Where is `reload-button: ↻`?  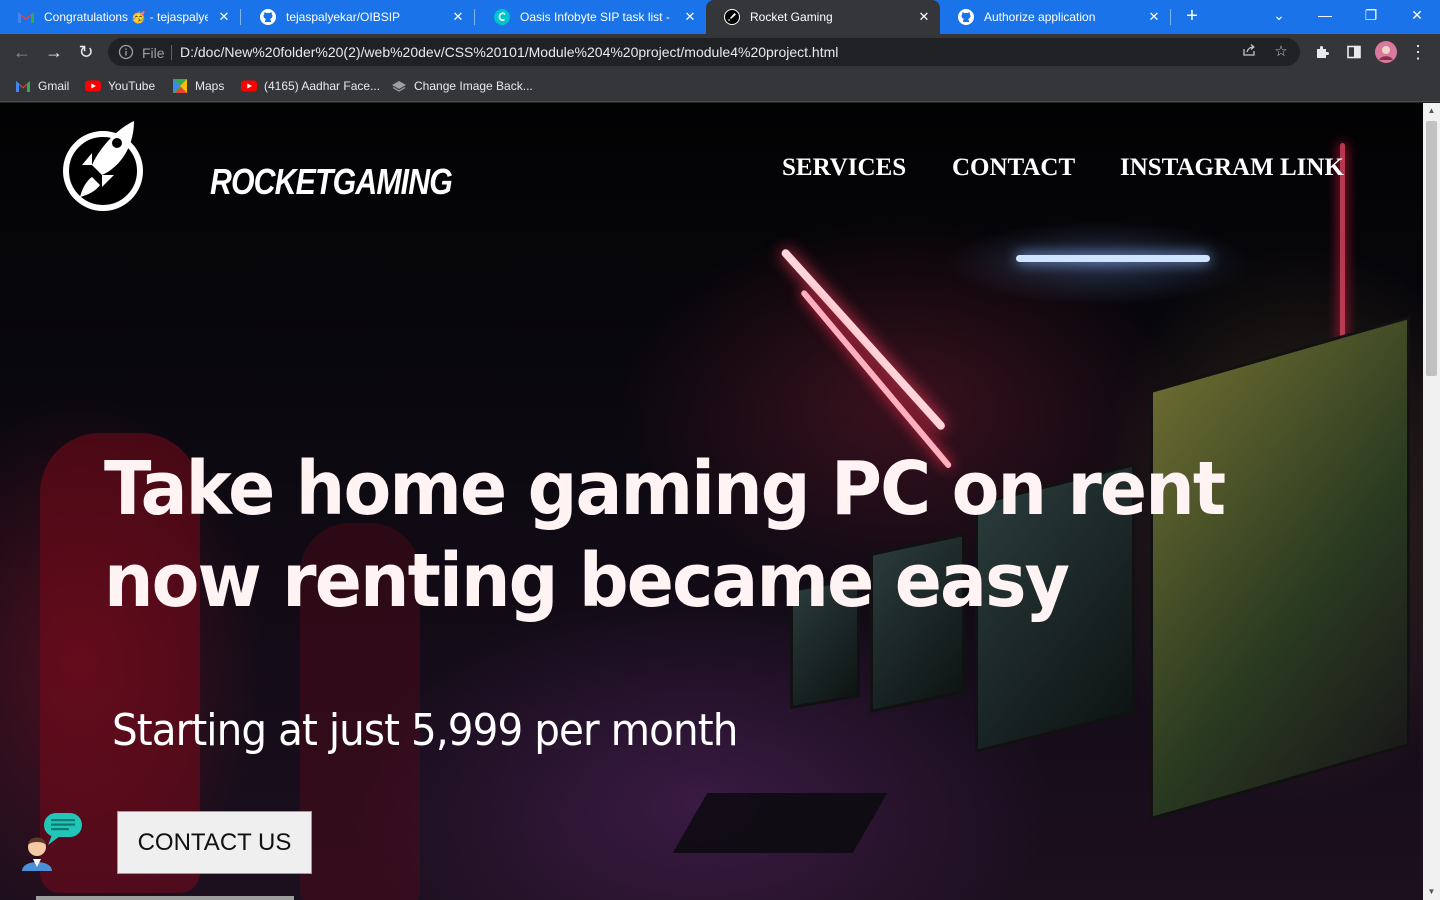 reload-button: ↻ is located at coordinates (86, 52).